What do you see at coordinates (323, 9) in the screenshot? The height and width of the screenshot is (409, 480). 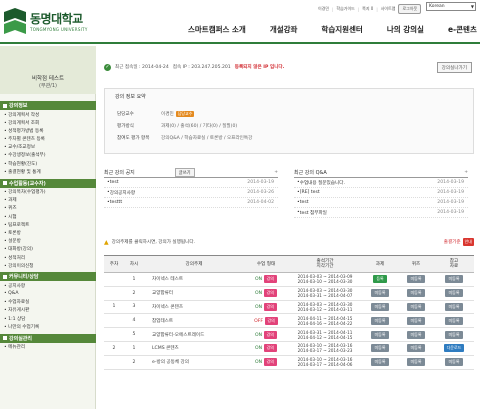 I see `util-user-link: 이경민` at bounding box center [323, 9].